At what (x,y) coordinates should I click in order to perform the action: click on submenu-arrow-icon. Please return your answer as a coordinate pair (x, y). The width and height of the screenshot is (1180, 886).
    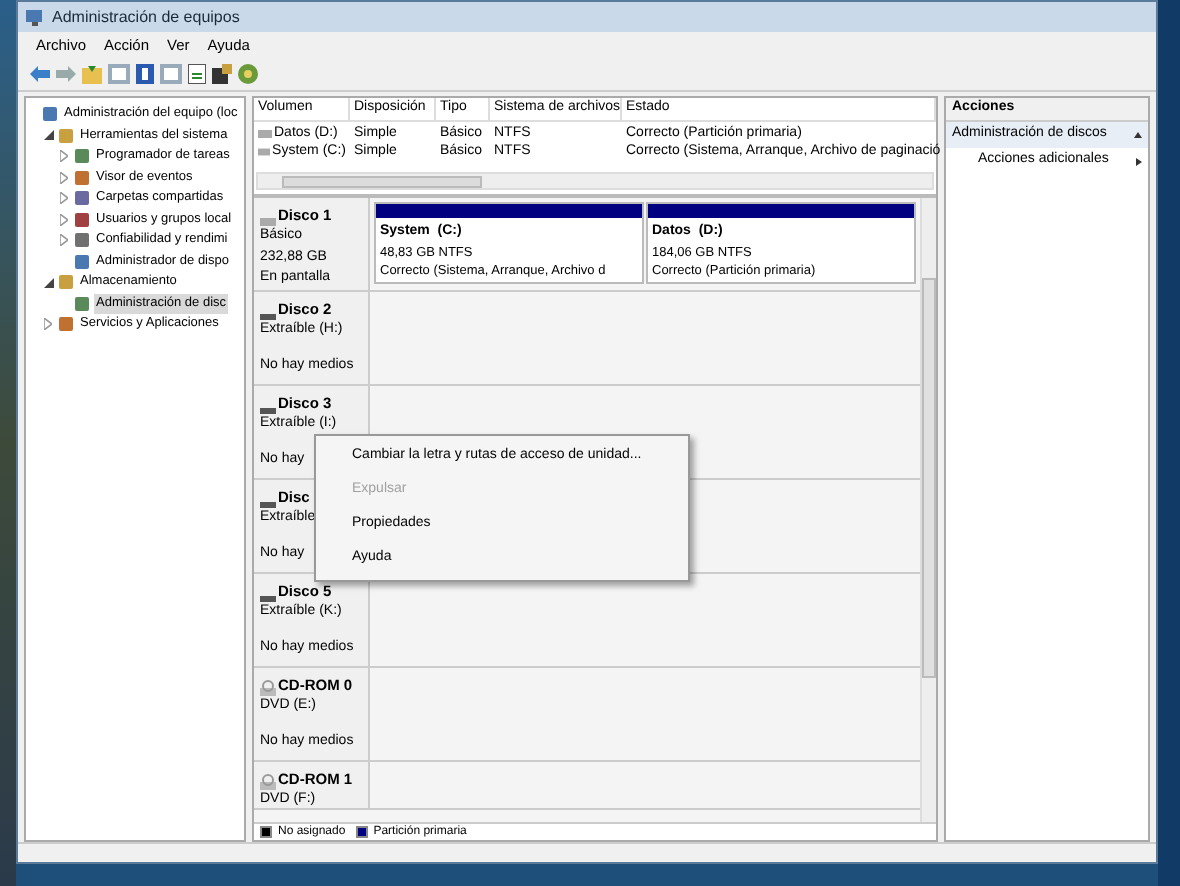
    Looking at the image, I should click on (1139, 161).